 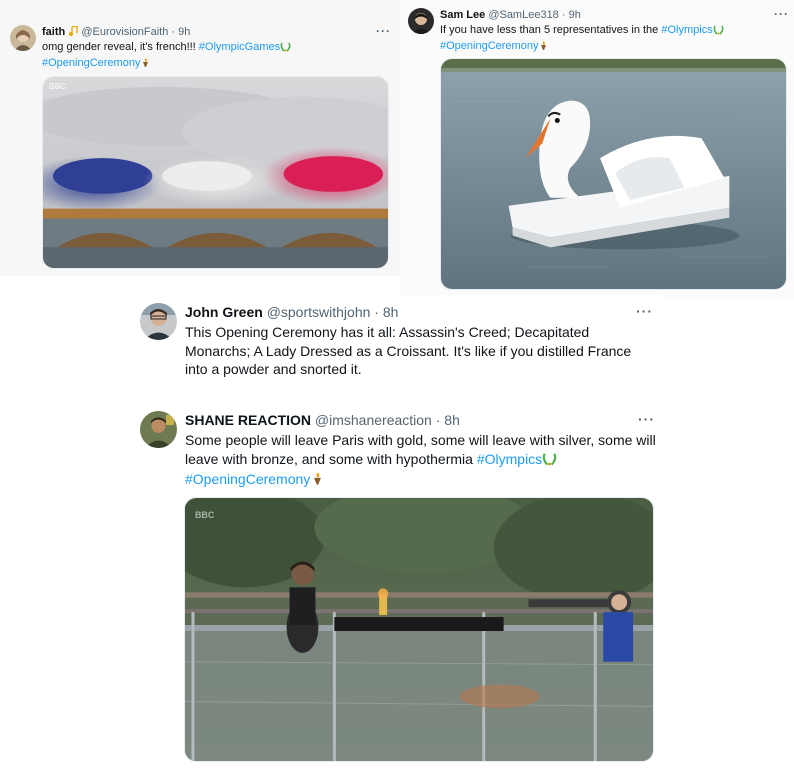 I want to click on handle: @SamLee318, so click(x=523, y=15).